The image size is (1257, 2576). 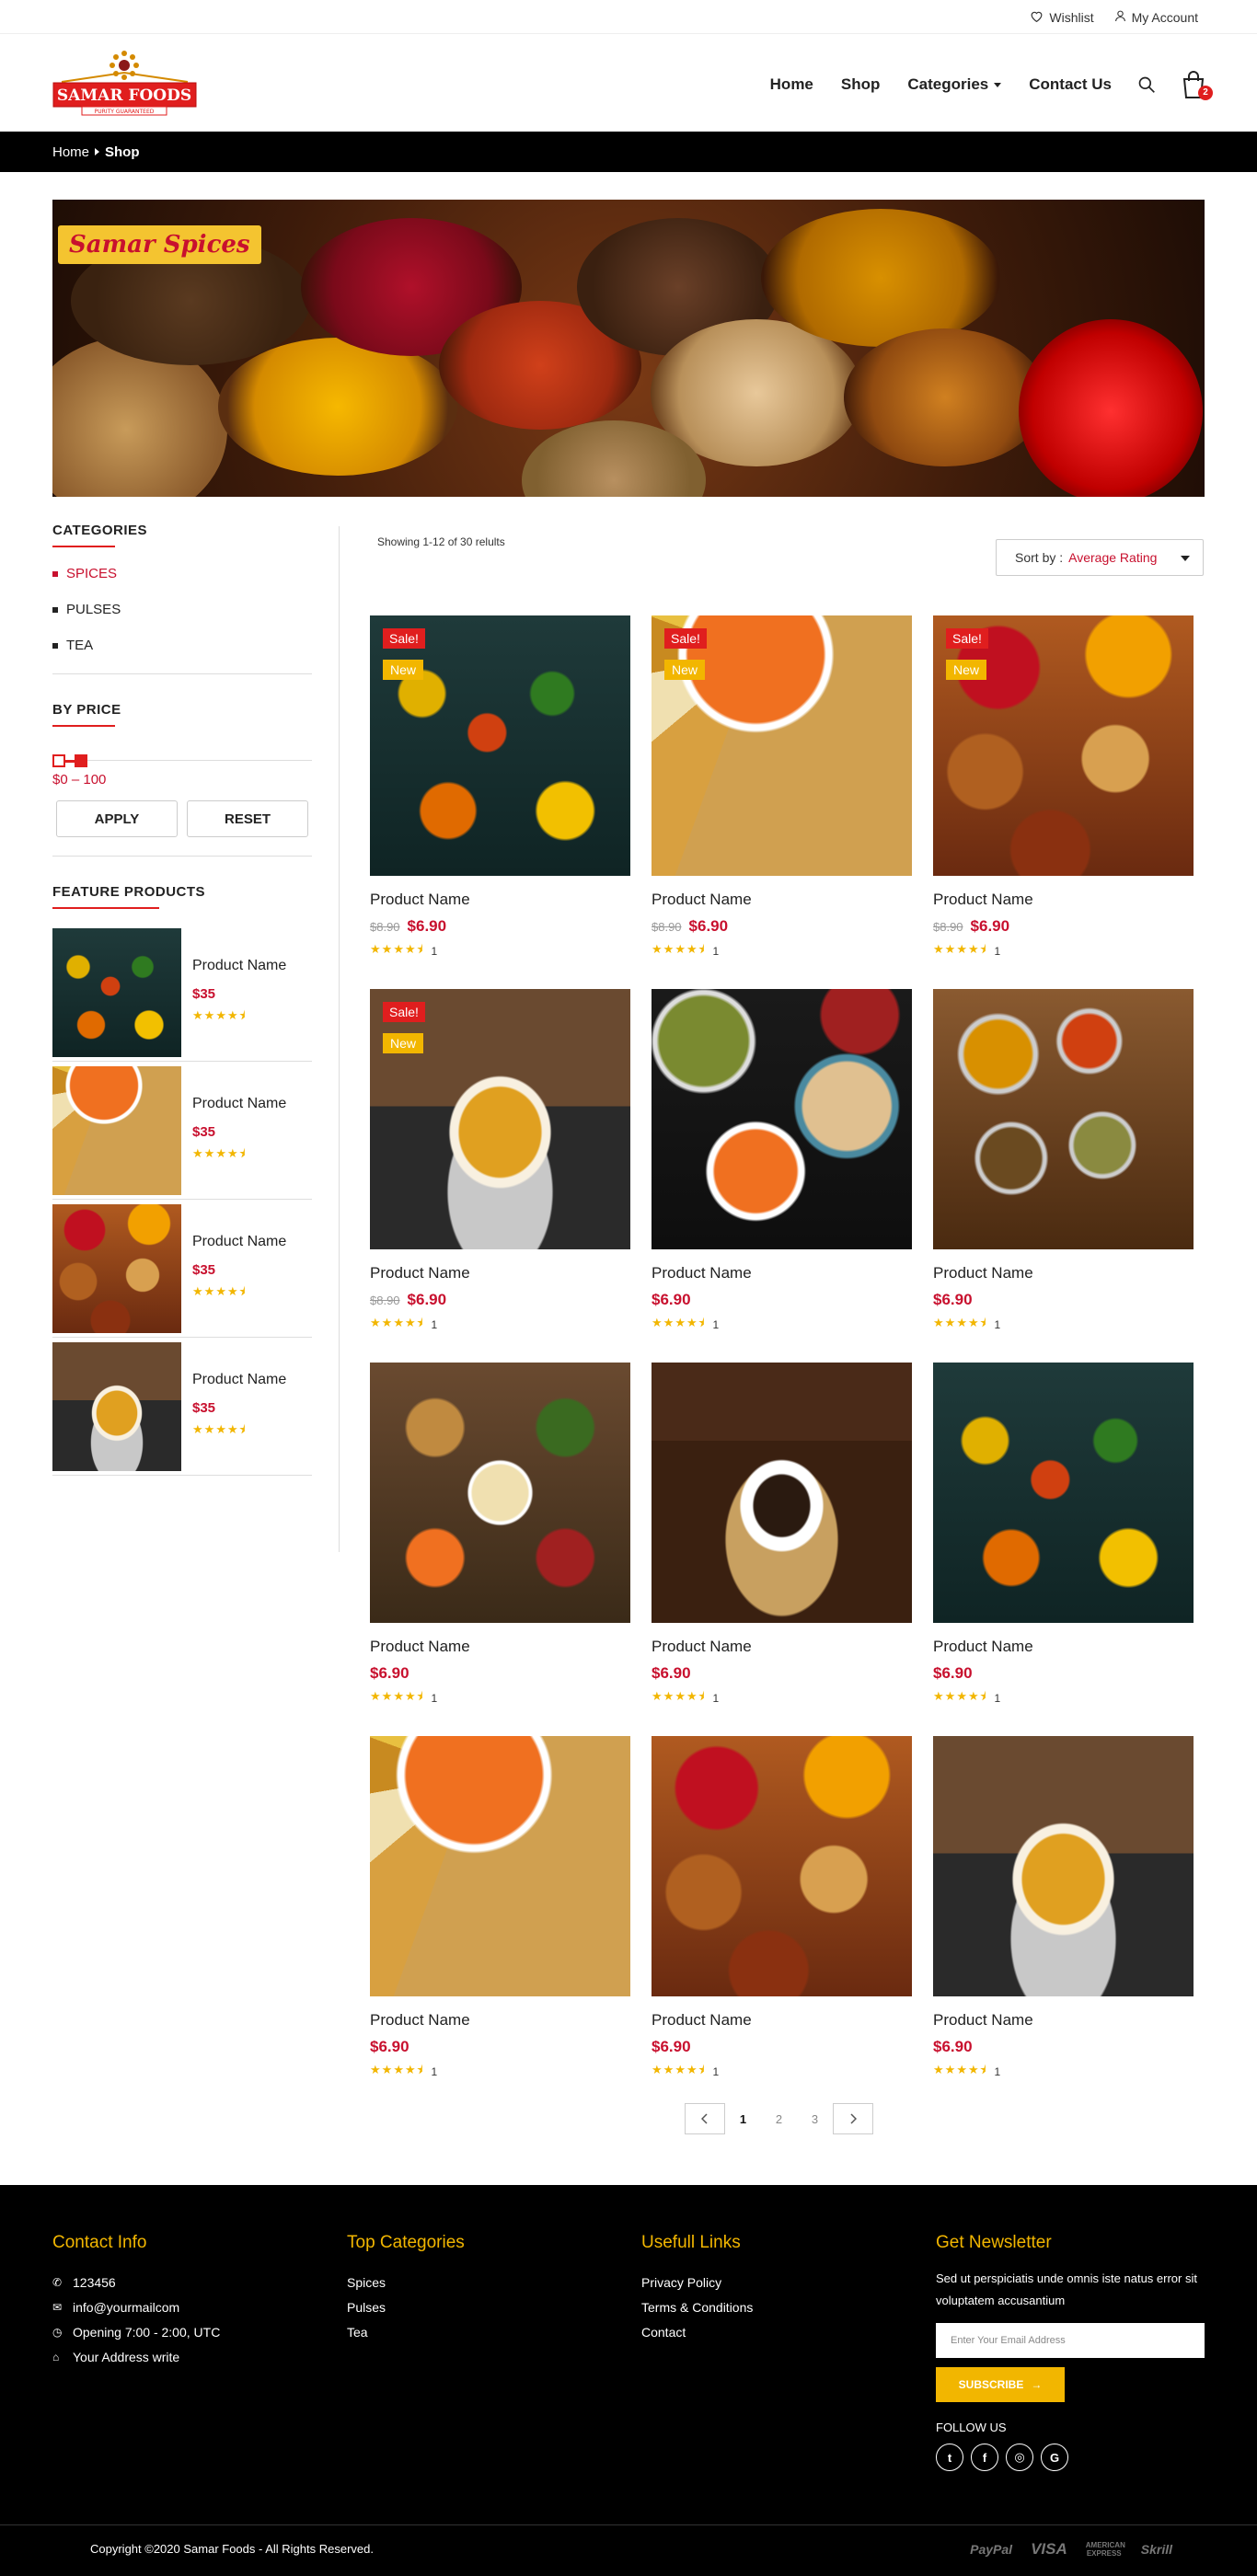 I want to click on category-item-spices: SPICES, so click(x=182, y=573).